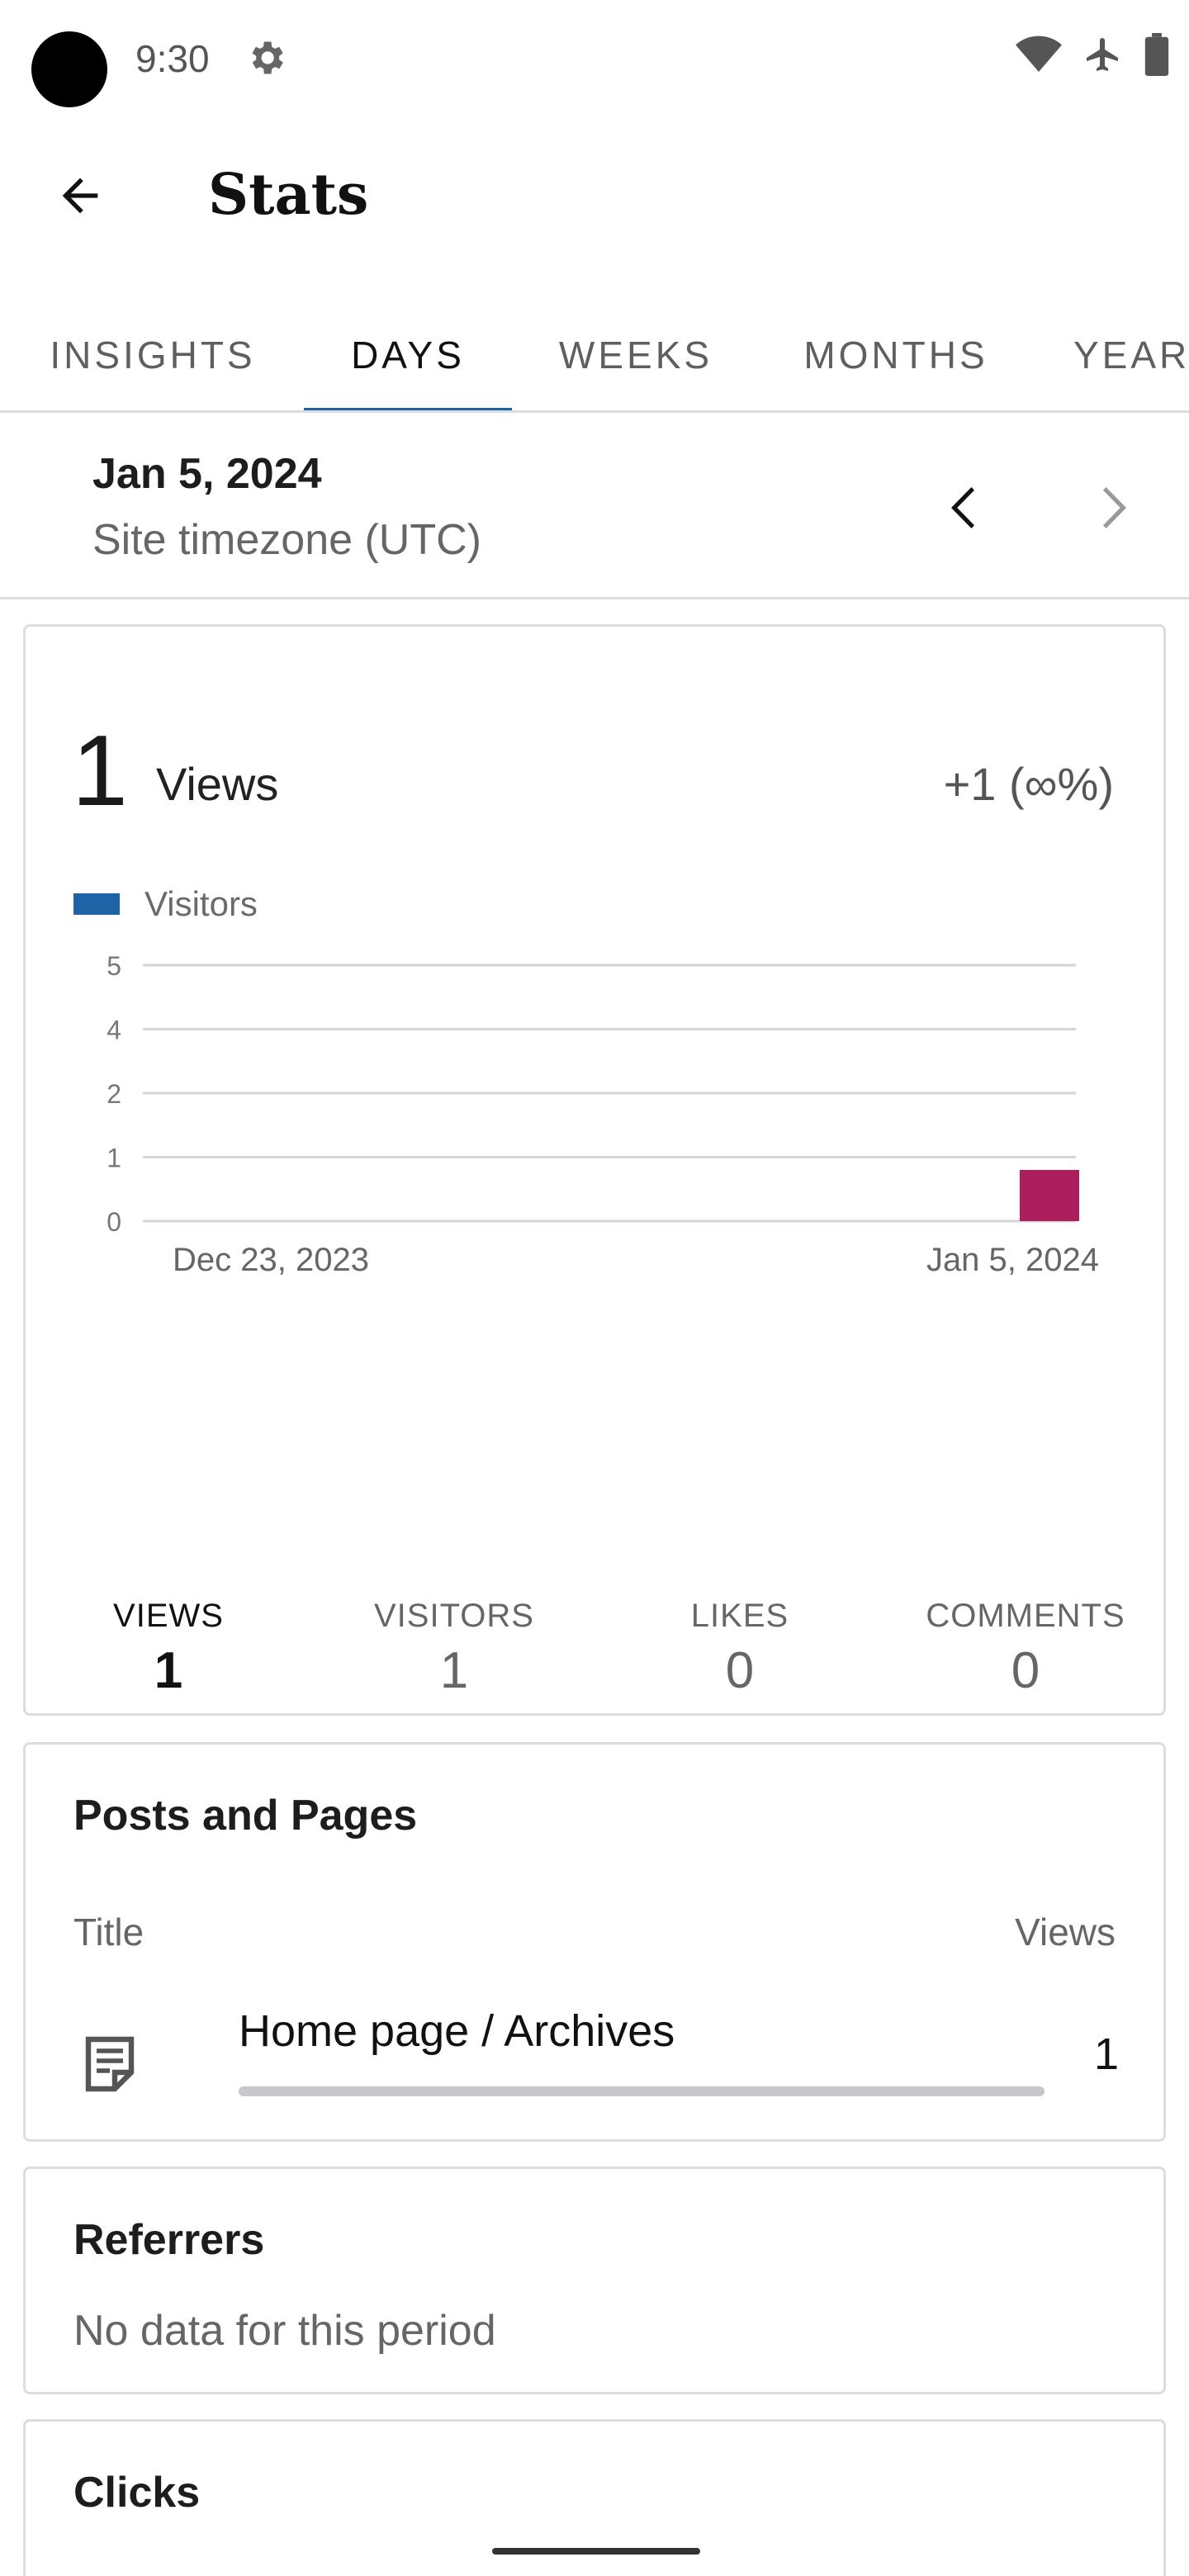 The image size is (1189, 2576). What do you see at coordinates (201, 903) in the screenshot?
I see `legend-label: Visitors` at bounding box center [201, 903].